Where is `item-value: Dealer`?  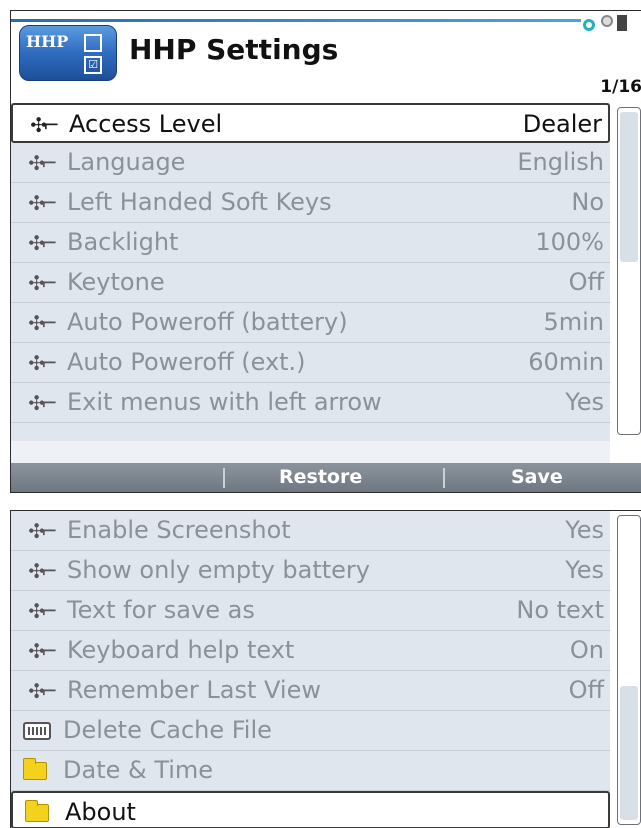
item-value: Dealer is located at coordinates (562, 124).